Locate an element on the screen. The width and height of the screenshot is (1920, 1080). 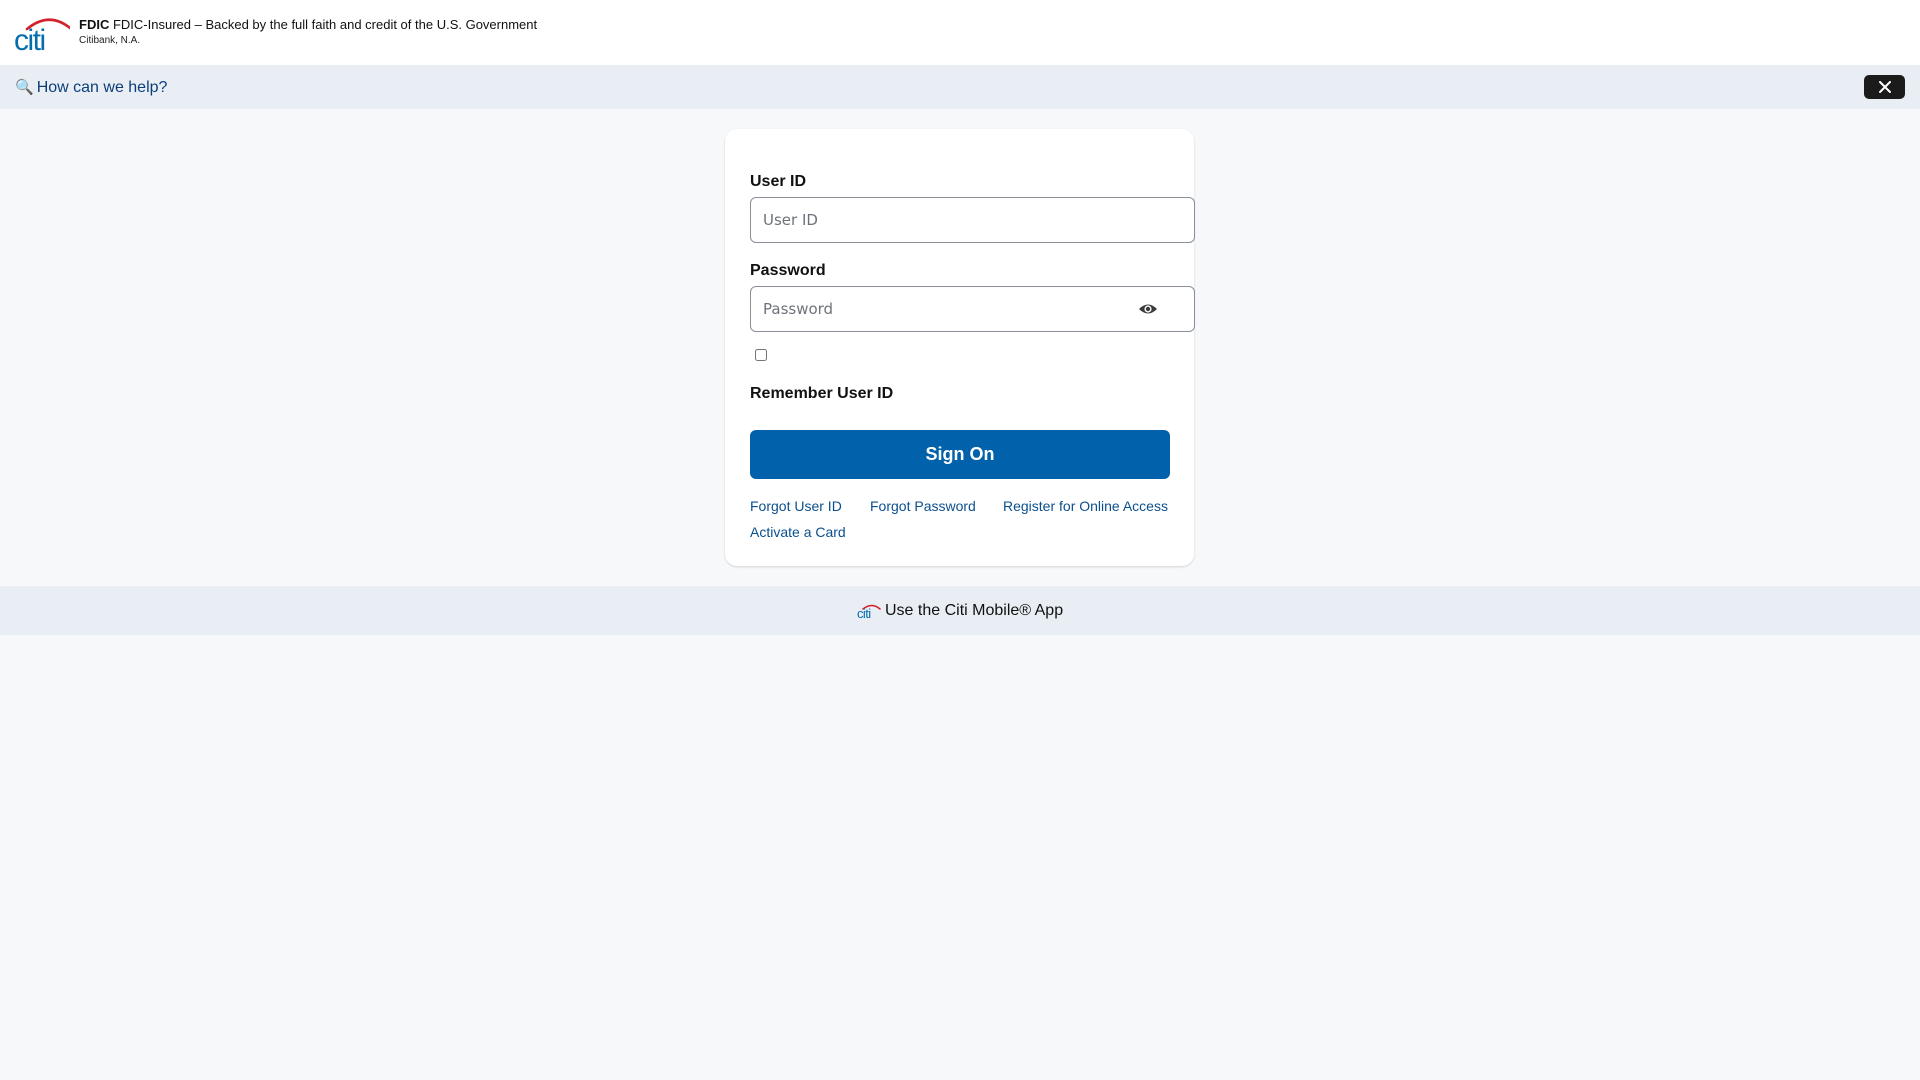
remember-user-id-label: Remember User ID is located at coordinates (822, 393).